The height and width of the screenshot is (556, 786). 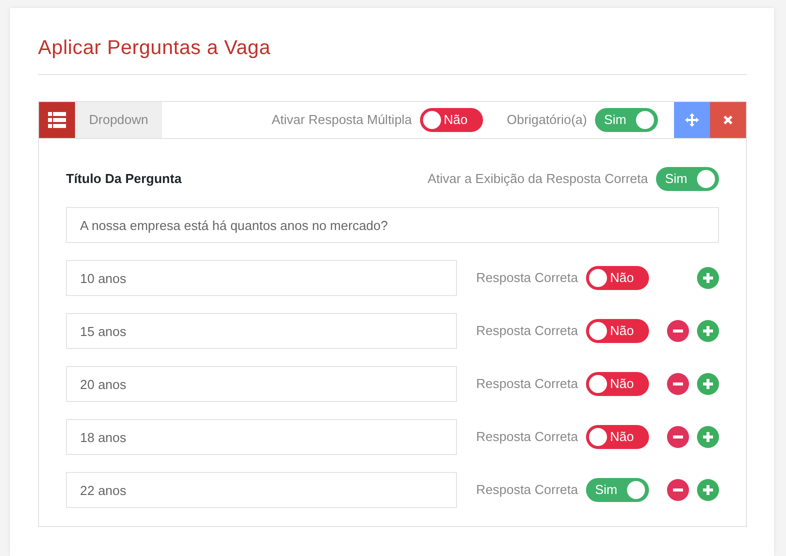 I want to click on question-title-label: Título Da Pergunta, so click(x=124, y=179).